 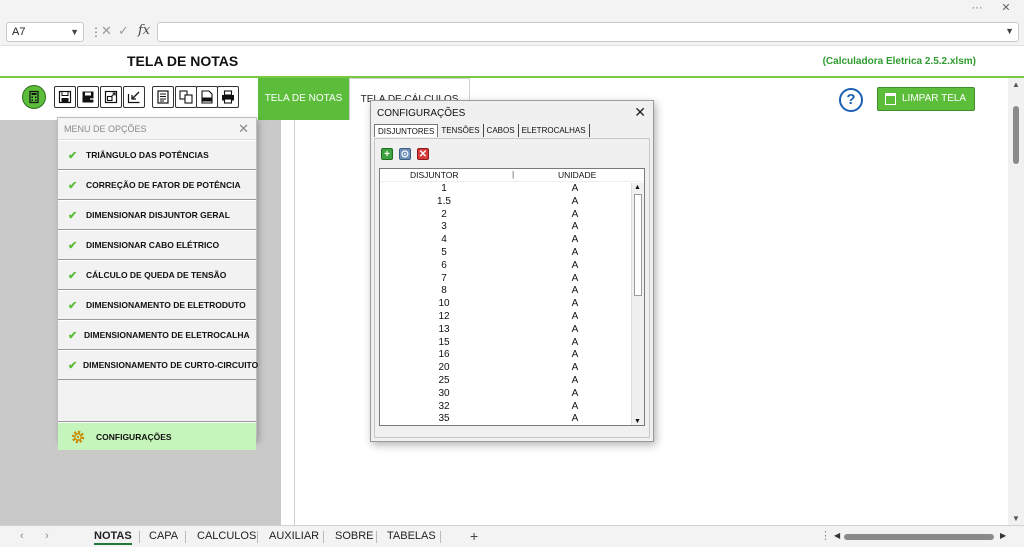 What do you see at coordinates (123, 31) in the screenshot?
I see `confirm-icon: ✓` at bounding box center [123, 31].